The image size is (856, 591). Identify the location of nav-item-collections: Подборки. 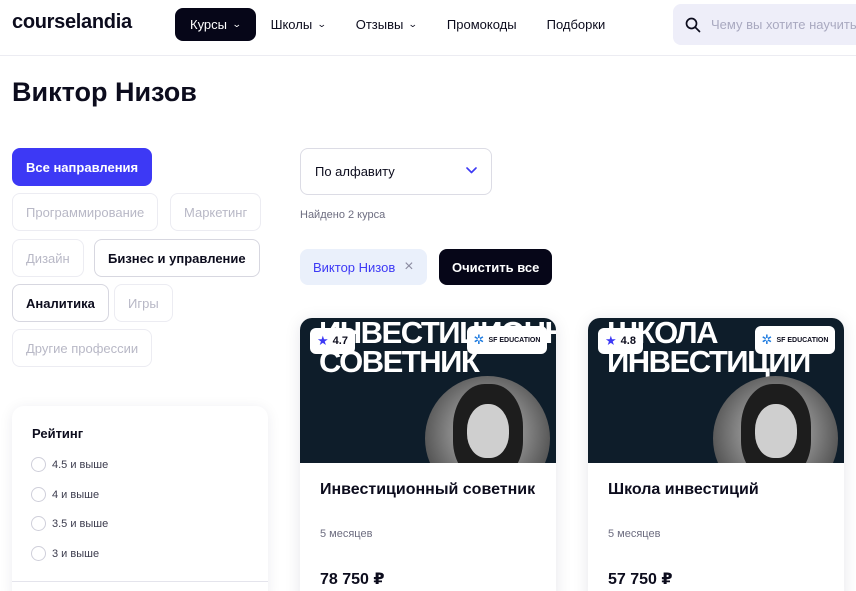
(576, 24).